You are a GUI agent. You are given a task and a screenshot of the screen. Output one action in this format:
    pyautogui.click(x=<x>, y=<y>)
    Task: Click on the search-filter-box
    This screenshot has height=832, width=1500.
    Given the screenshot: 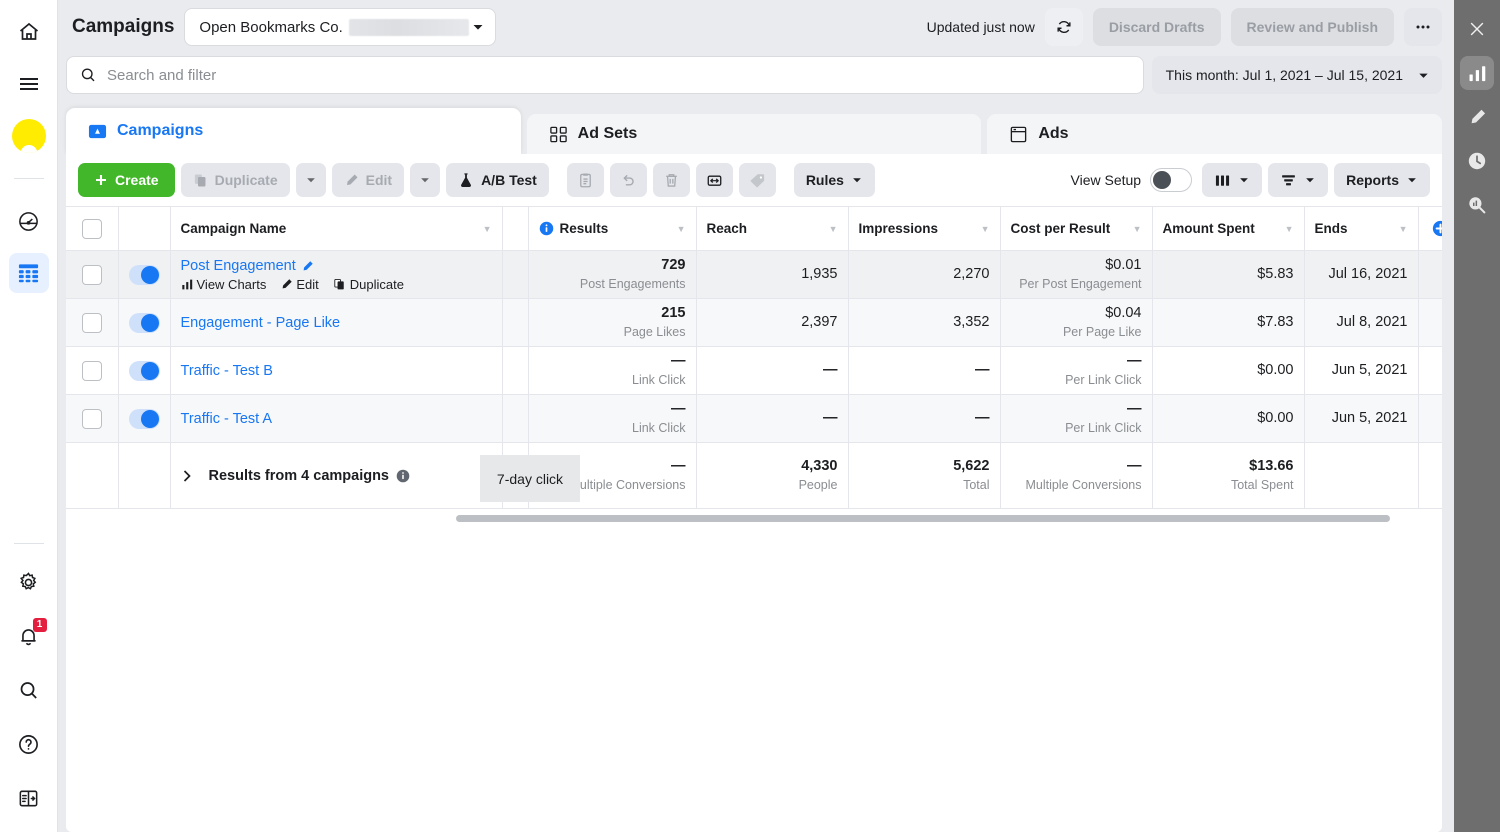 What is the action you would take?
    pyautogui.click(x=605, y=75)
    